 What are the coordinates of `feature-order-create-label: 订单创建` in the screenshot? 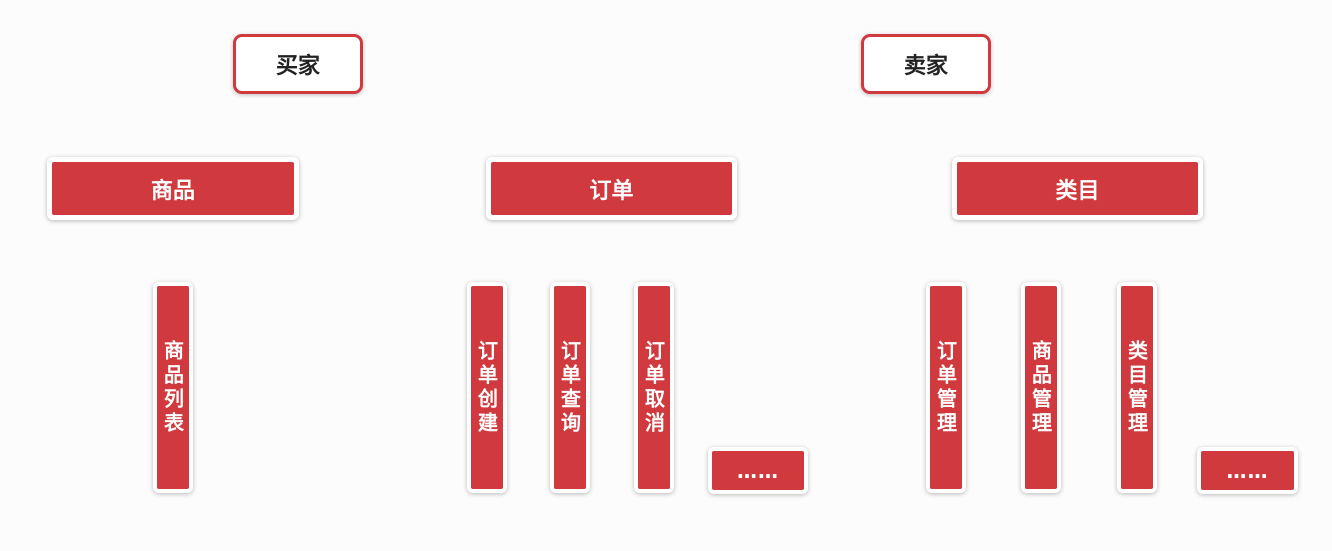 It's located at (487, 387).